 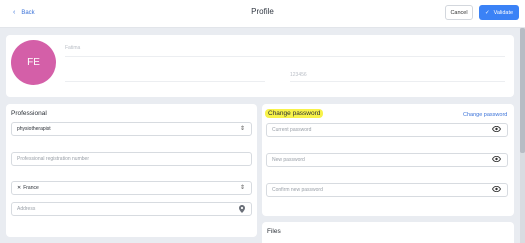 I want to click on avatar: FE, so click(x=33, y=62).